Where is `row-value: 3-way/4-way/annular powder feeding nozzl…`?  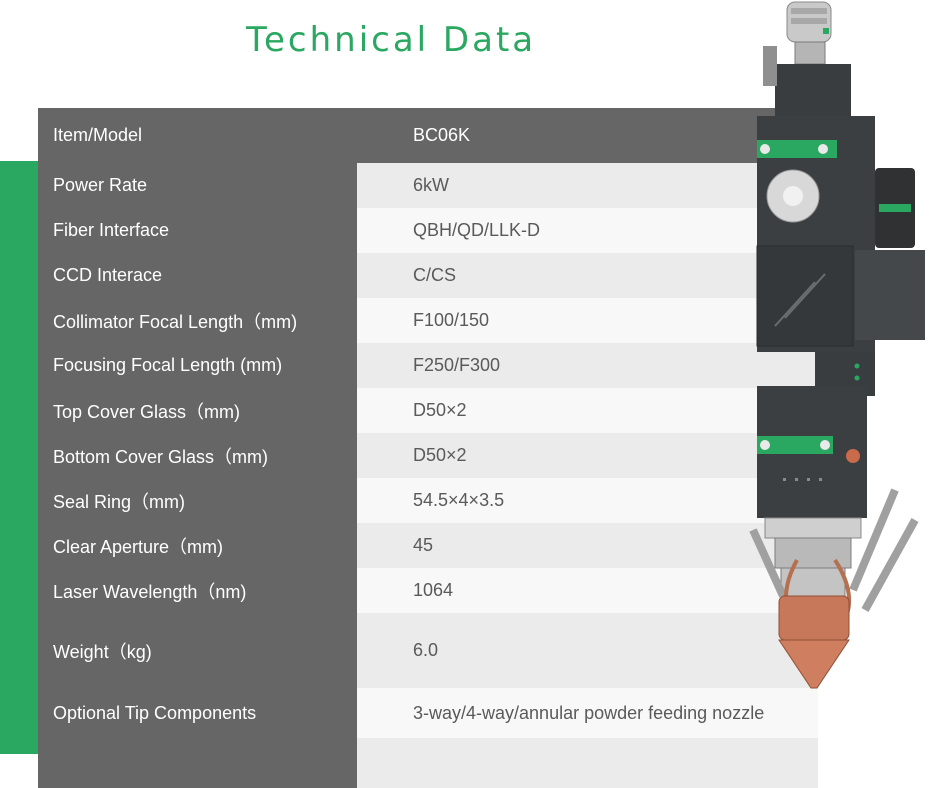 row-value: 3-way/4-way/annular powder feeding nozzl… is located at coordinates (587, 713).